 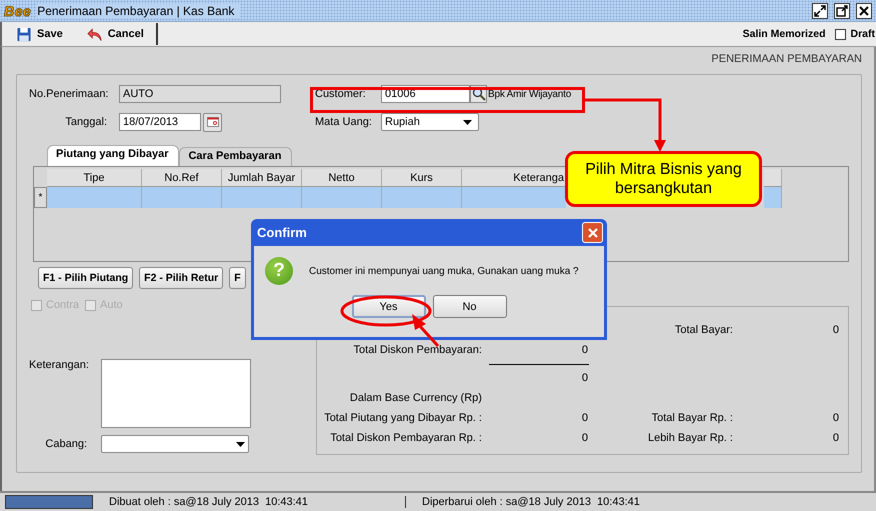 I want to click on column-header: Tipe, so click(x=94, y=178).